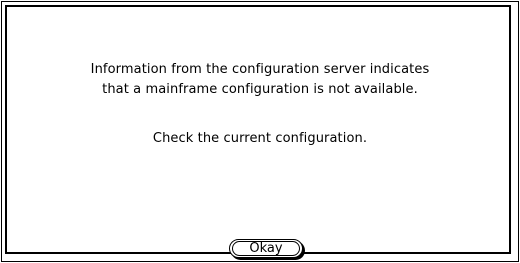 The image size is (520, 263). I want to click on okay-button: Okay, so click(266, 248).